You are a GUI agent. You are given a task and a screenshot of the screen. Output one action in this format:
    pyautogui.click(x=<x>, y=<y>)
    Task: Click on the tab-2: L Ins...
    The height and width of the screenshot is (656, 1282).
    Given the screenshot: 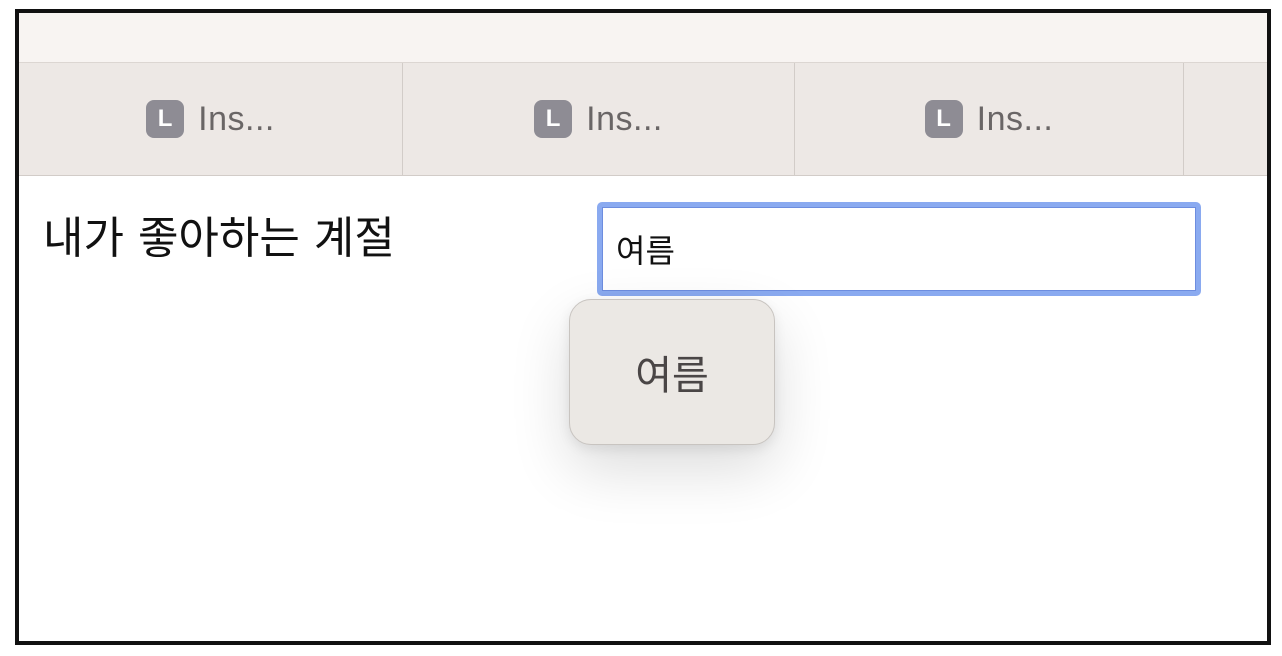 What is the action you would take?
    pyautogui.click(x=599, y=119)
    